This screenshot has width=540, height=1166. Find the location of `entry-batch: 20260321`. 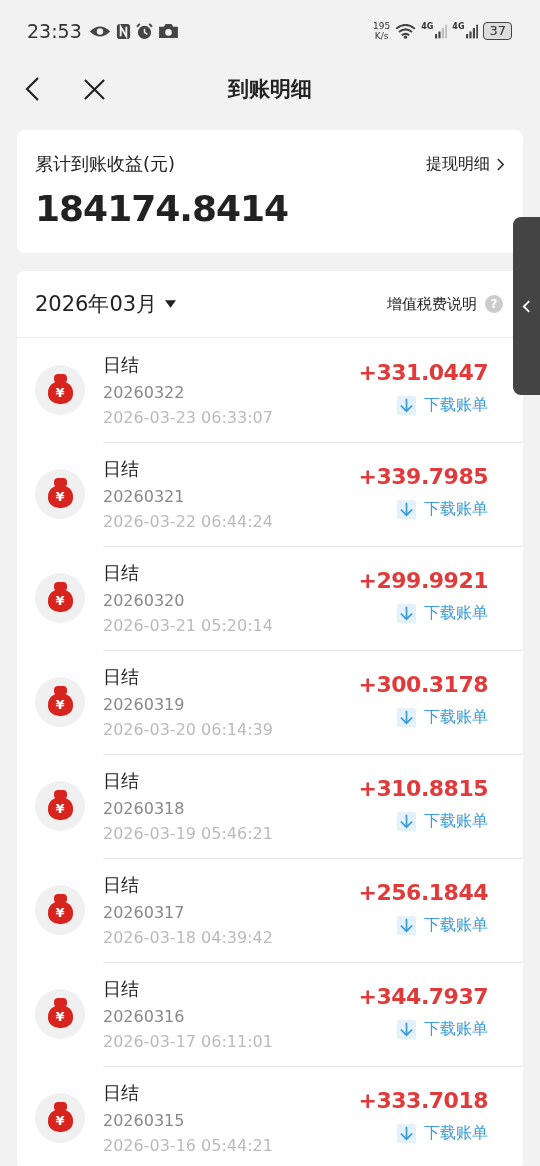

entry-batch: 20260321 is located at coordinates (144, 496).